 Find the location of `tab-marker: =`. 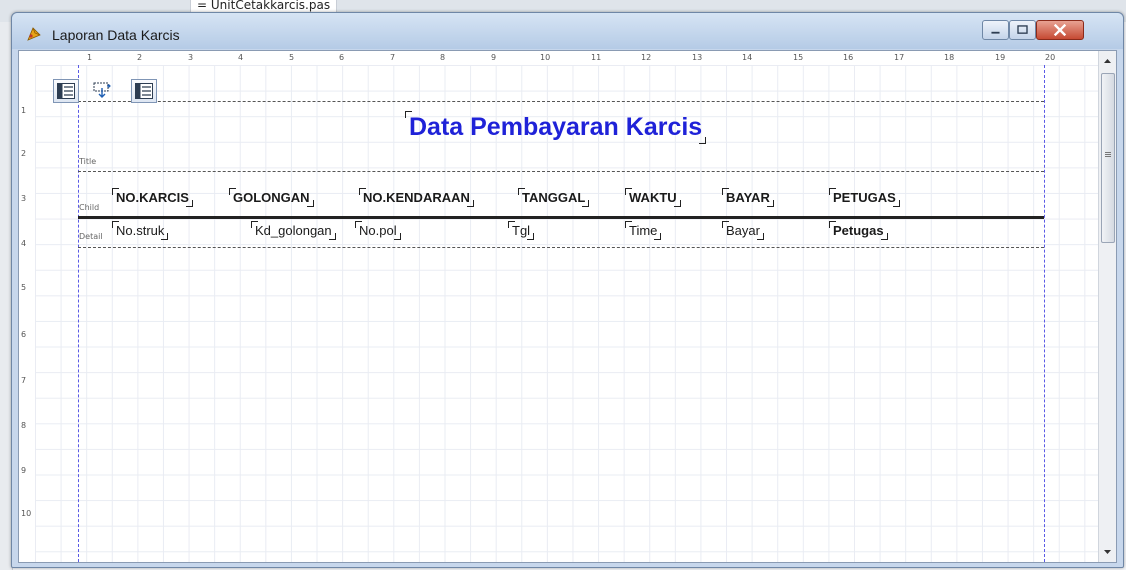

tab-marker: = is located at coordinates (202, 6).